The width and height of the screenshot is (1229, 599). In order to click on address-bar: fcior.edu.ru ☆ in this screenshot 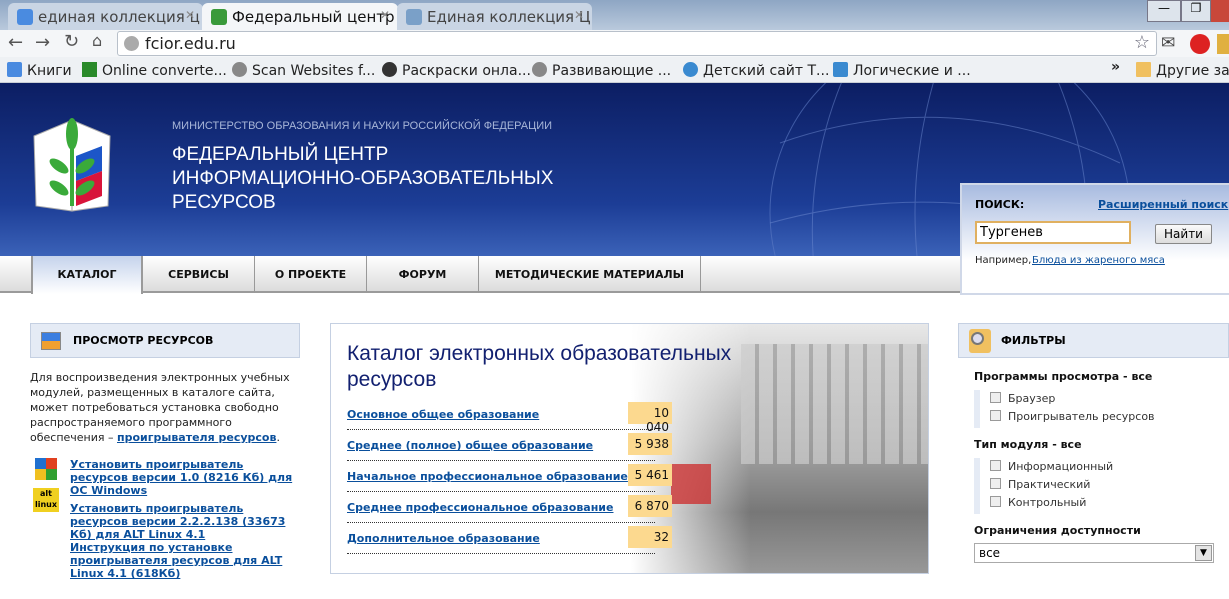, I will do `click(637, 43)`.